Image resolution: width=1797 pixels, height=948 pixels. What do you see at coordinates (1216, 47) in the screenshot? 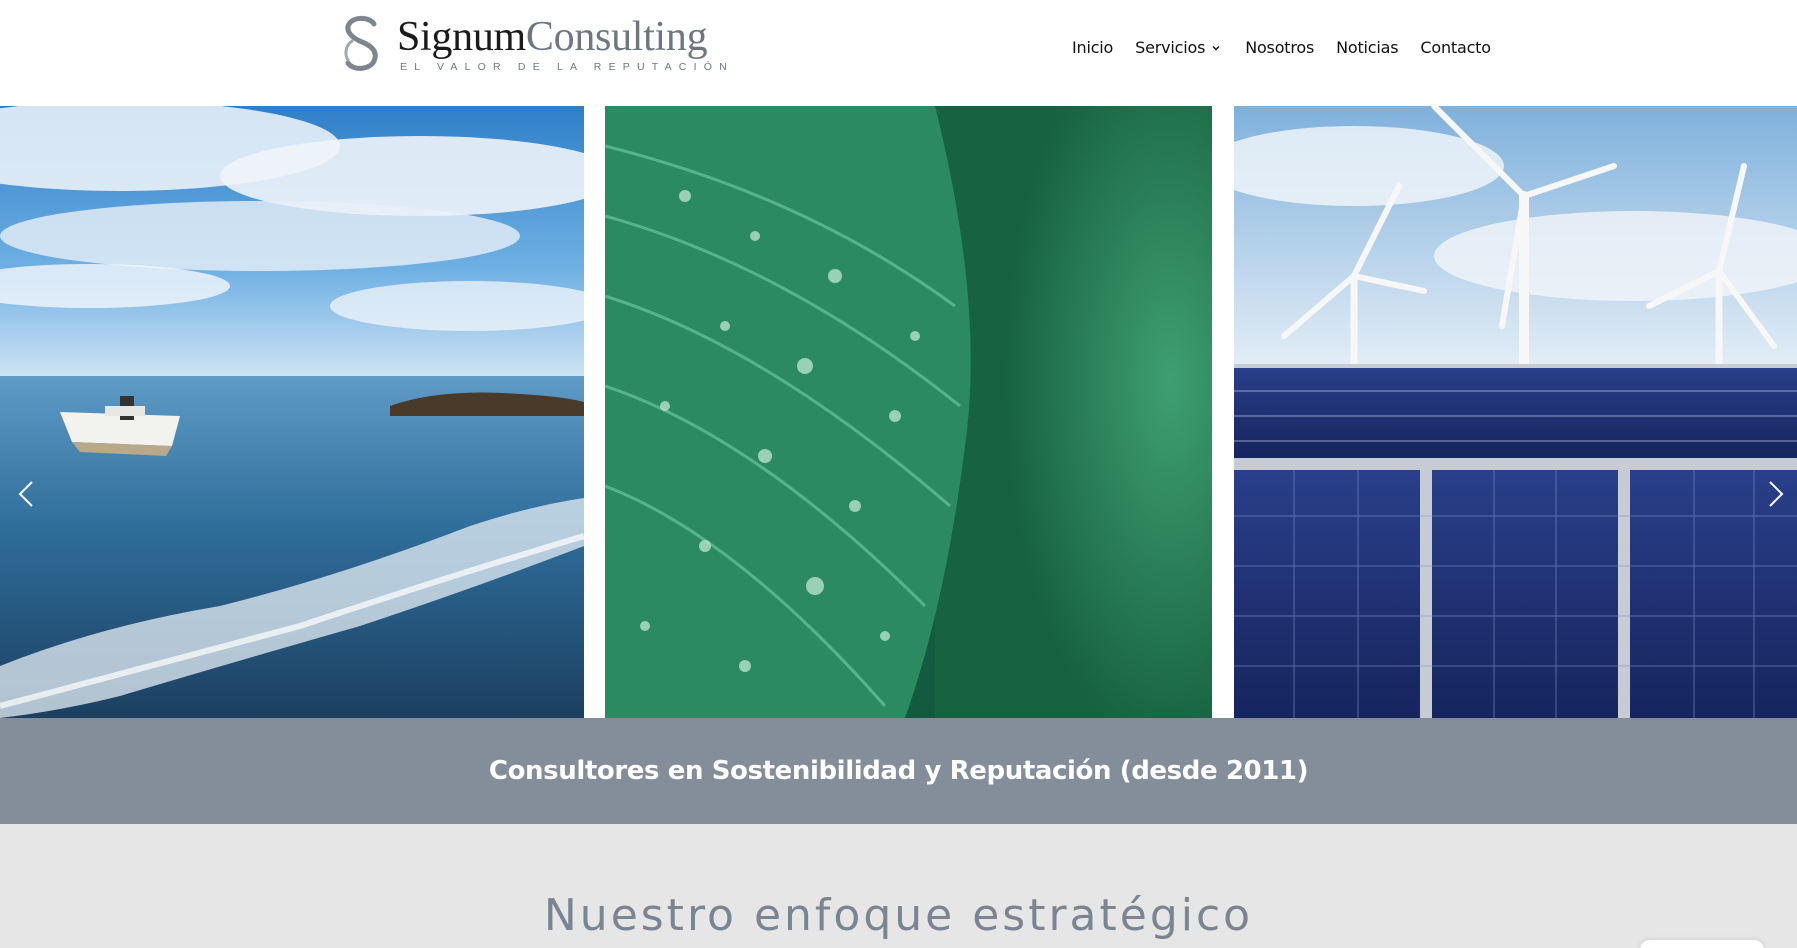
I see `chevron-down-icon` at bounding box center [1216, 47].